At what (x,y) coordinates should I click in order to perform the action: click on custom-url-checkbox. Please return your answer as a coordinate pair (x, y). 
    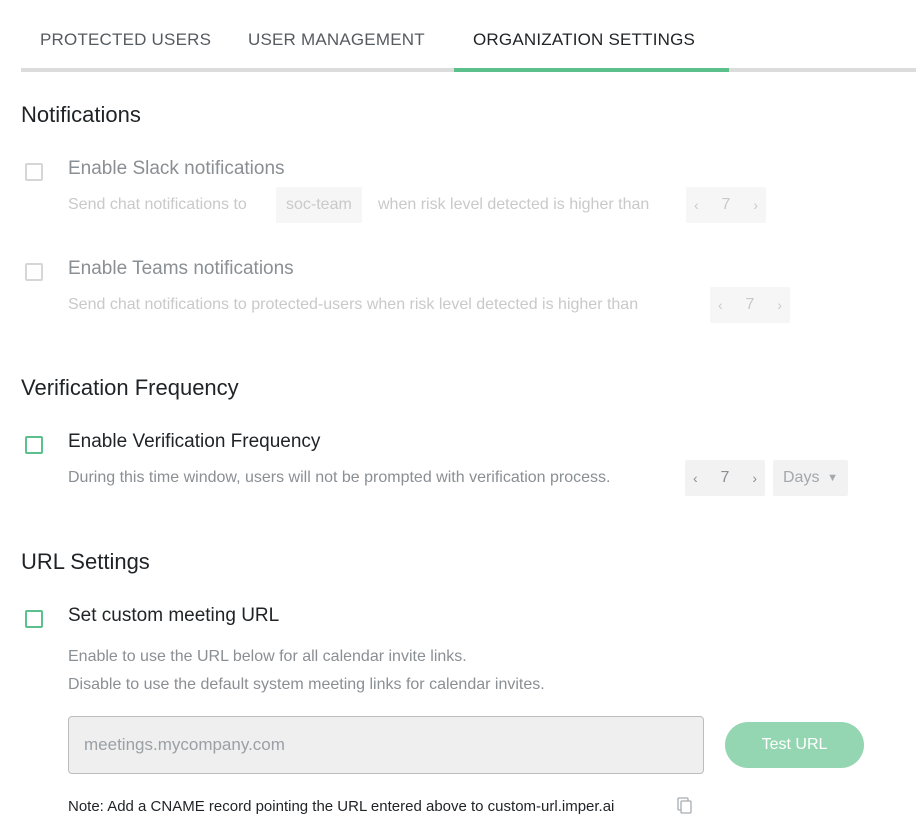
    Looking at the image, I should click on (34, 619).